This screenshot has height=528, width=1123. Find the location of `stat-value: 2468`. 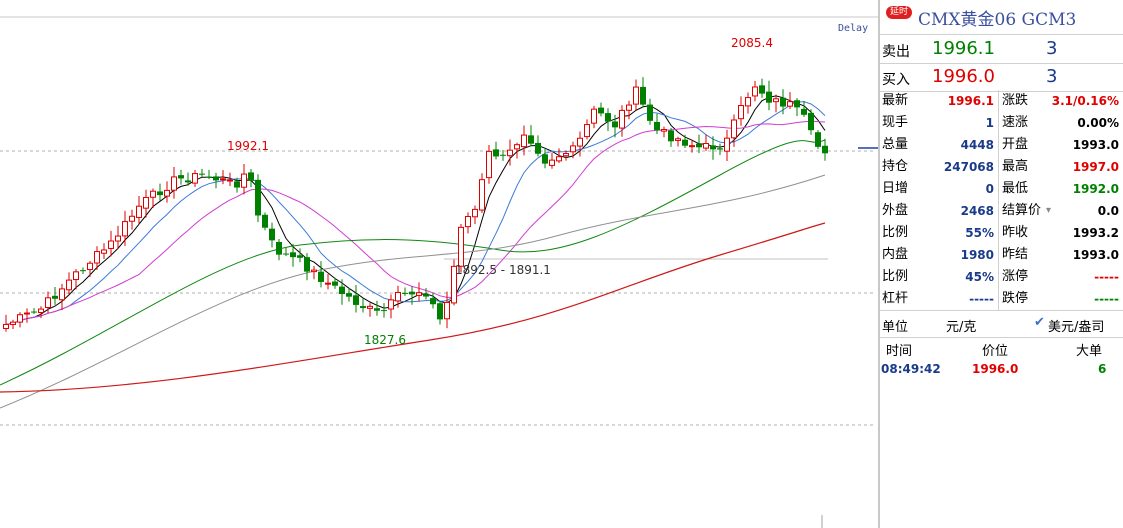

stat-value: 2468 is located at coordinates (977, 211).